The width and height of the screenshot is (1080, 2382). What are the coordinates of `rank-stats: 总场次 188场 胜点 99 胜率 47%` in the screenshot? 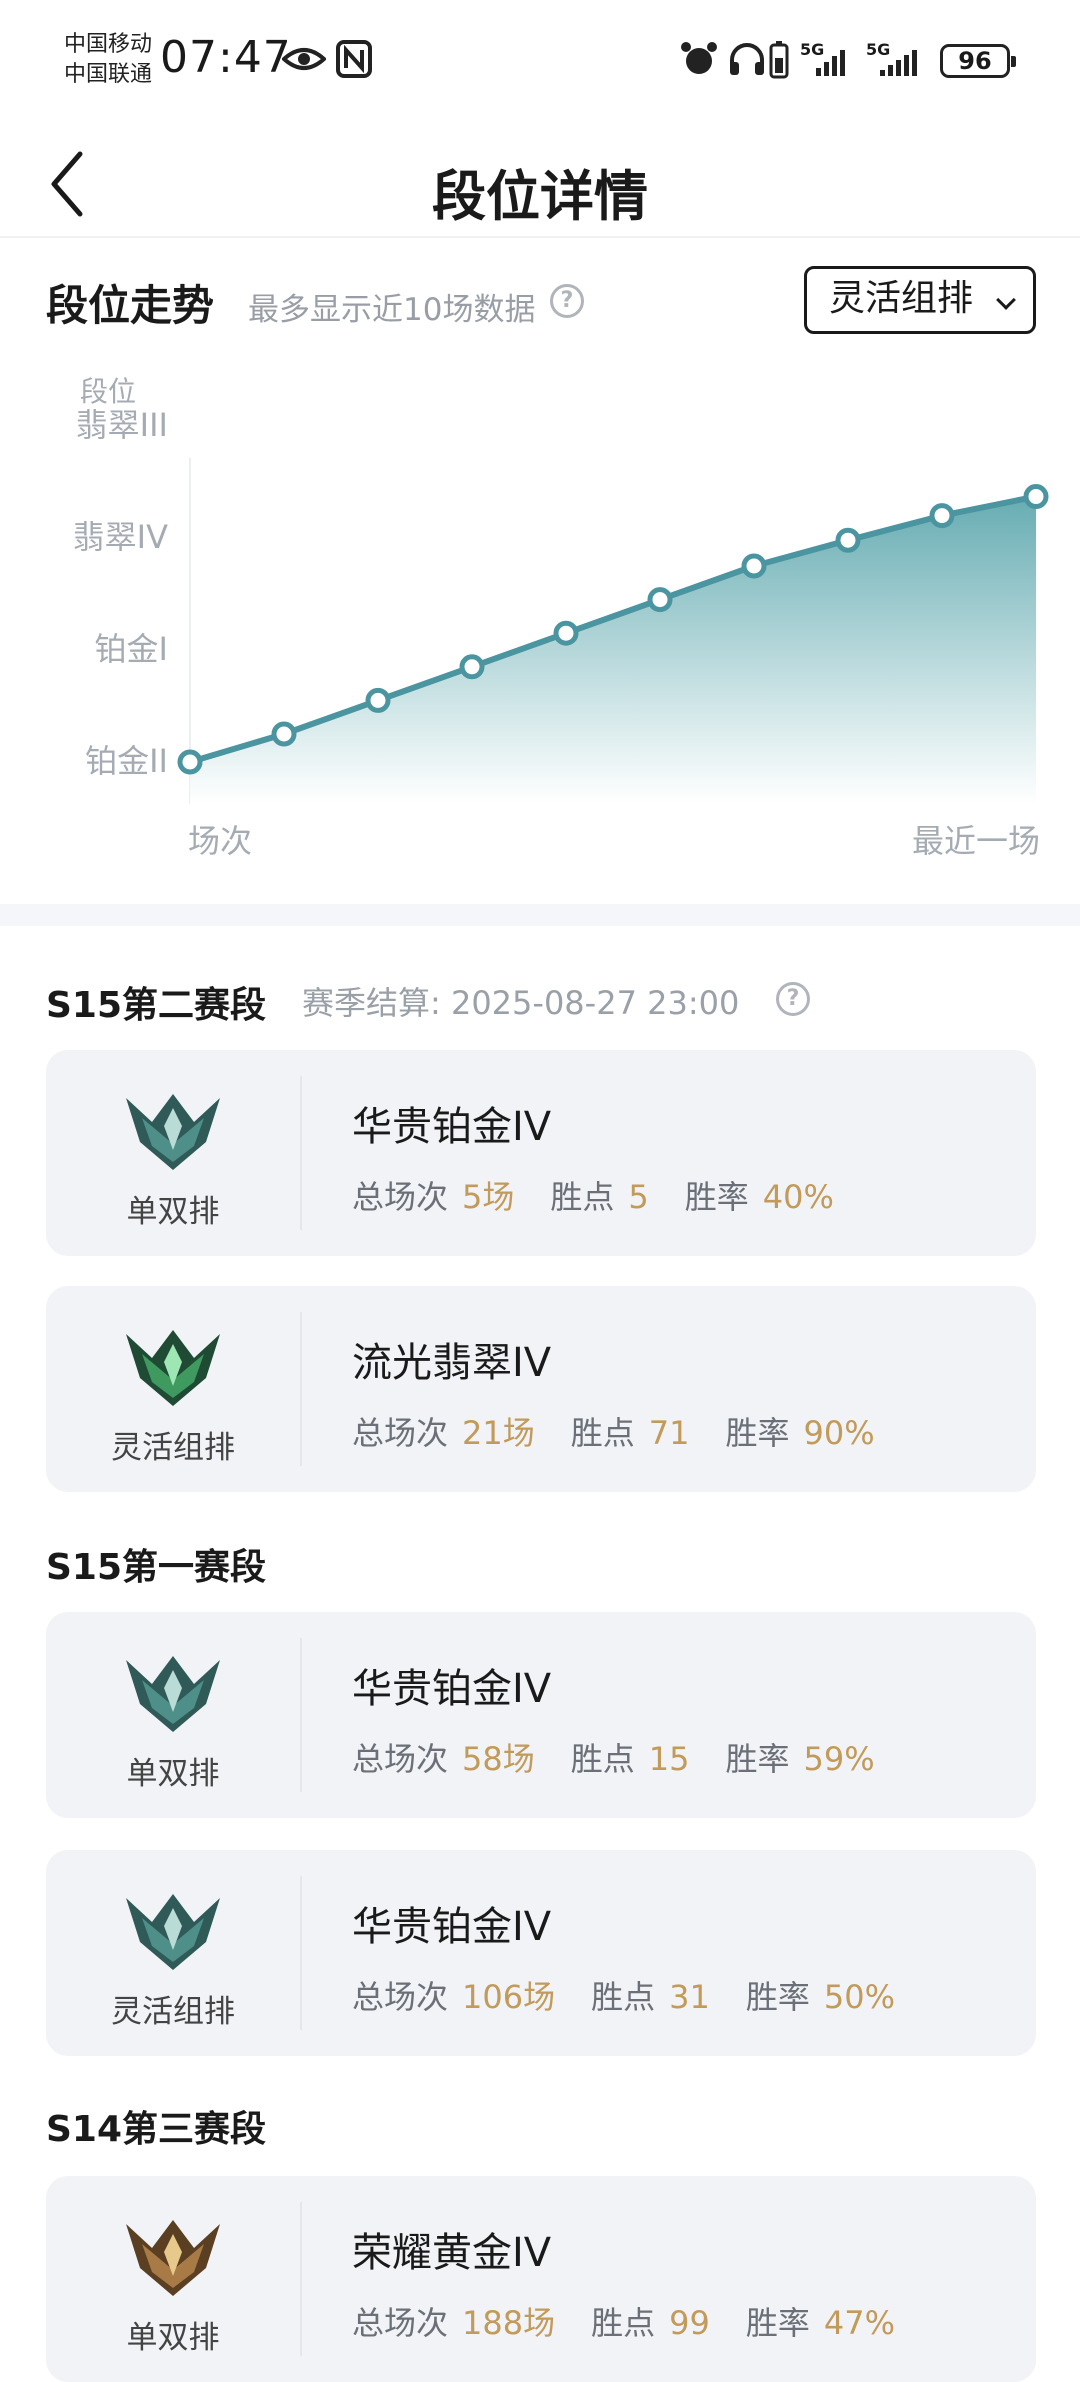 It's located at (623, 2321).